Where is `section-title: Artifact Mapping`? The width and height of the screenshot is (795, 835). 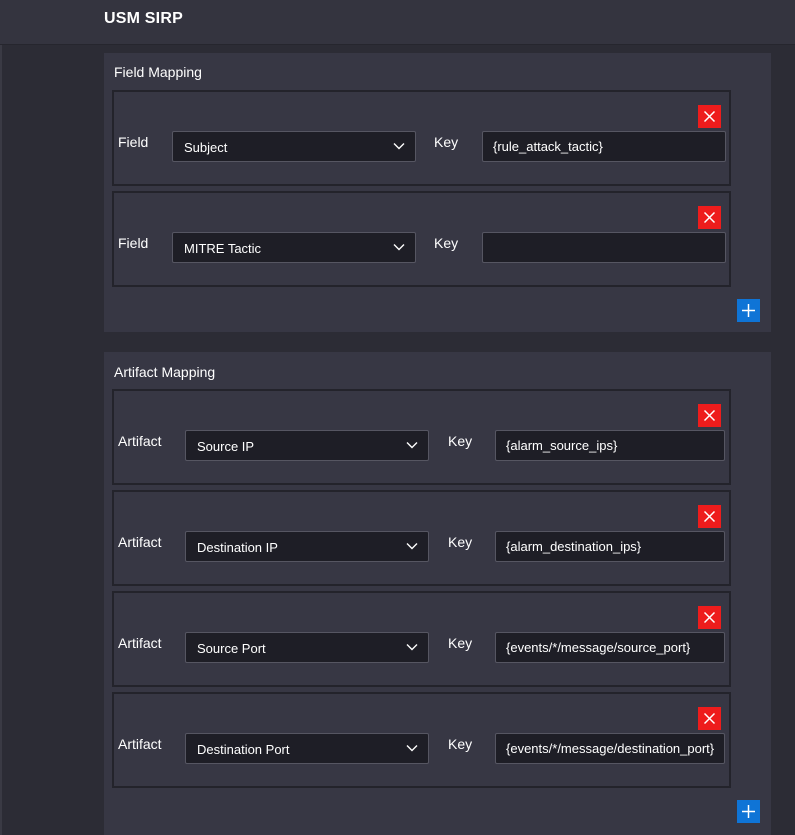
section-title: Artifact Mapping is located at coordinates (165, 372).